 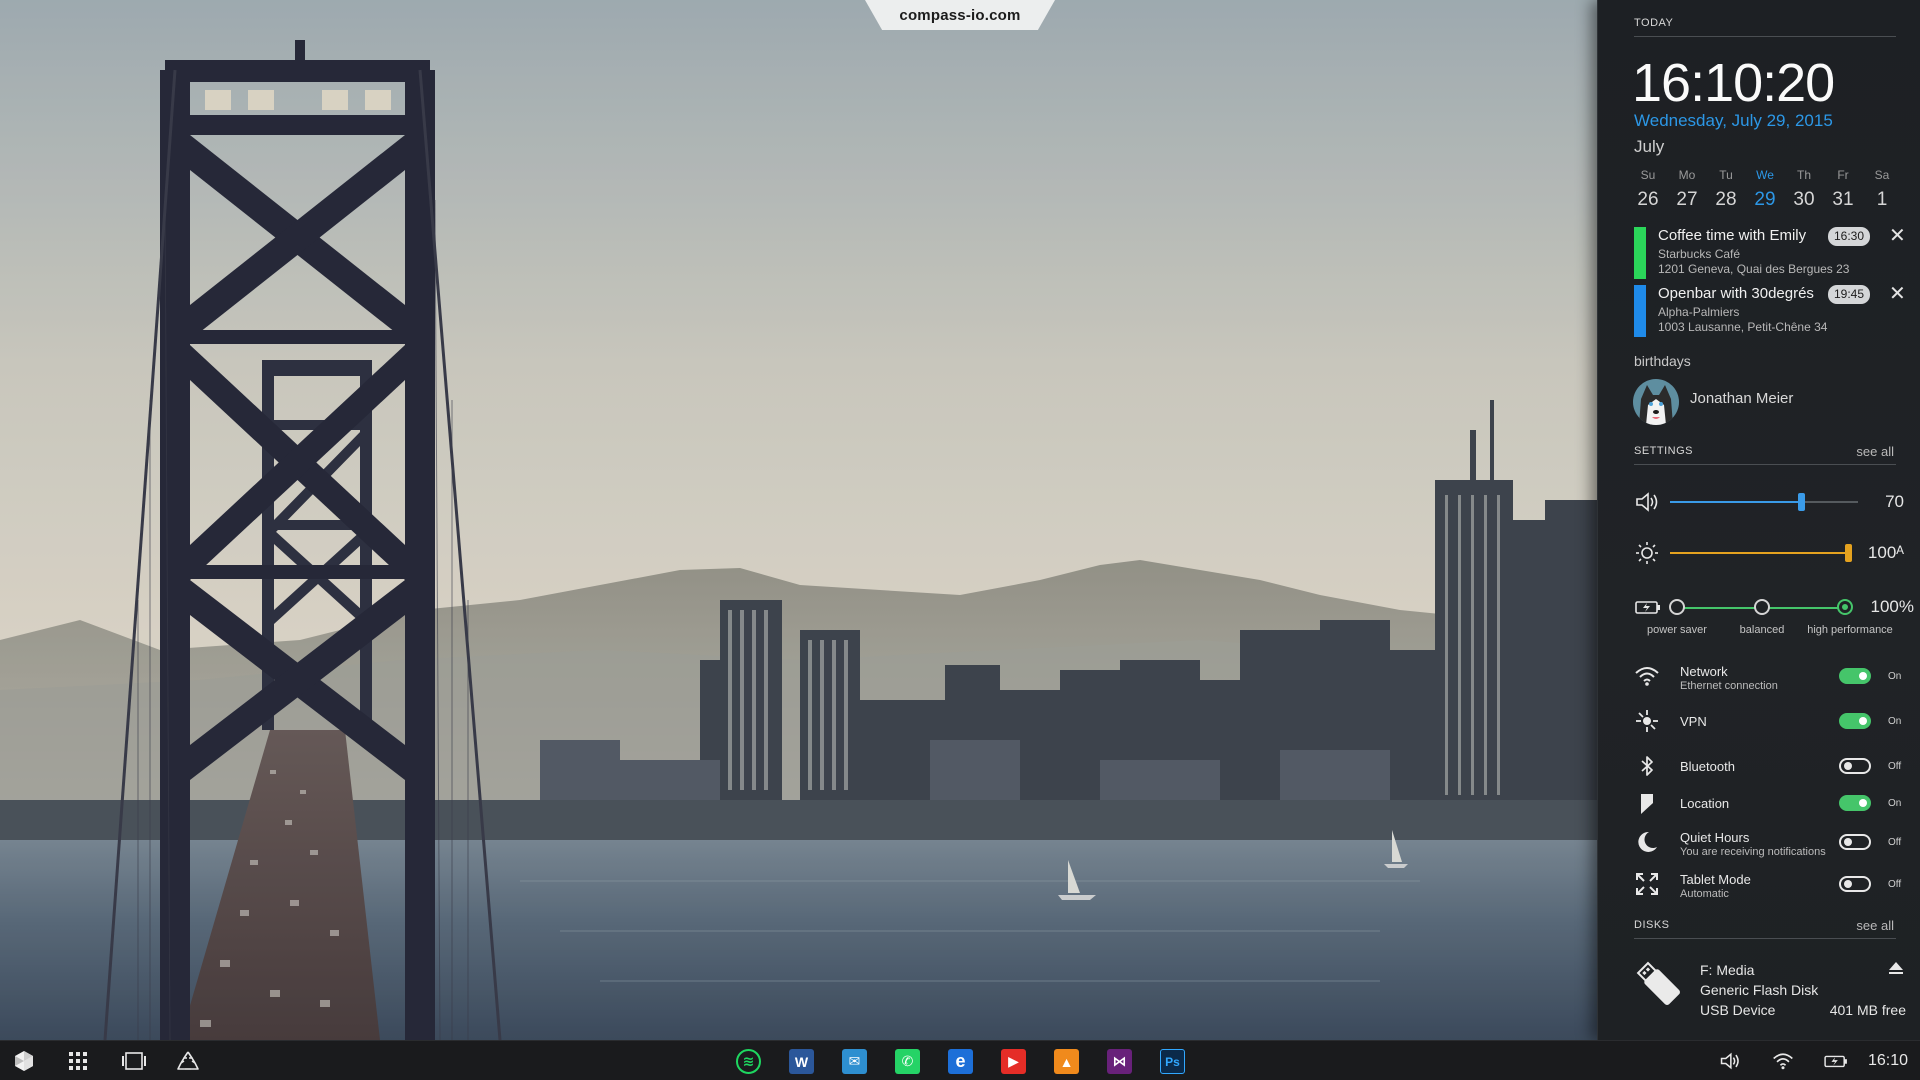 I want to click on clock-date: Wednesday, July 29, 2015, so click(x=1733, y=121).